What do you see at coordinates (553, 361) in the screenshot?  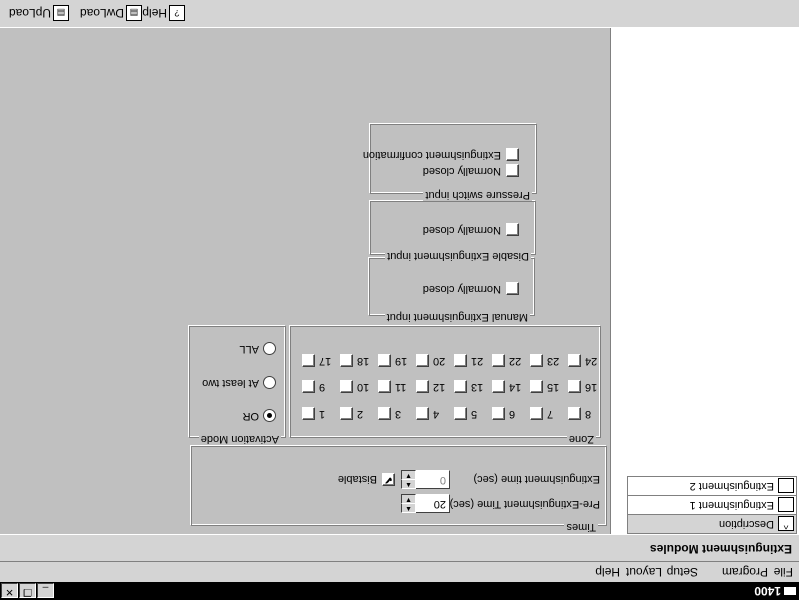 I see `zone-label-23: 23` at bounding box center [553, 361].